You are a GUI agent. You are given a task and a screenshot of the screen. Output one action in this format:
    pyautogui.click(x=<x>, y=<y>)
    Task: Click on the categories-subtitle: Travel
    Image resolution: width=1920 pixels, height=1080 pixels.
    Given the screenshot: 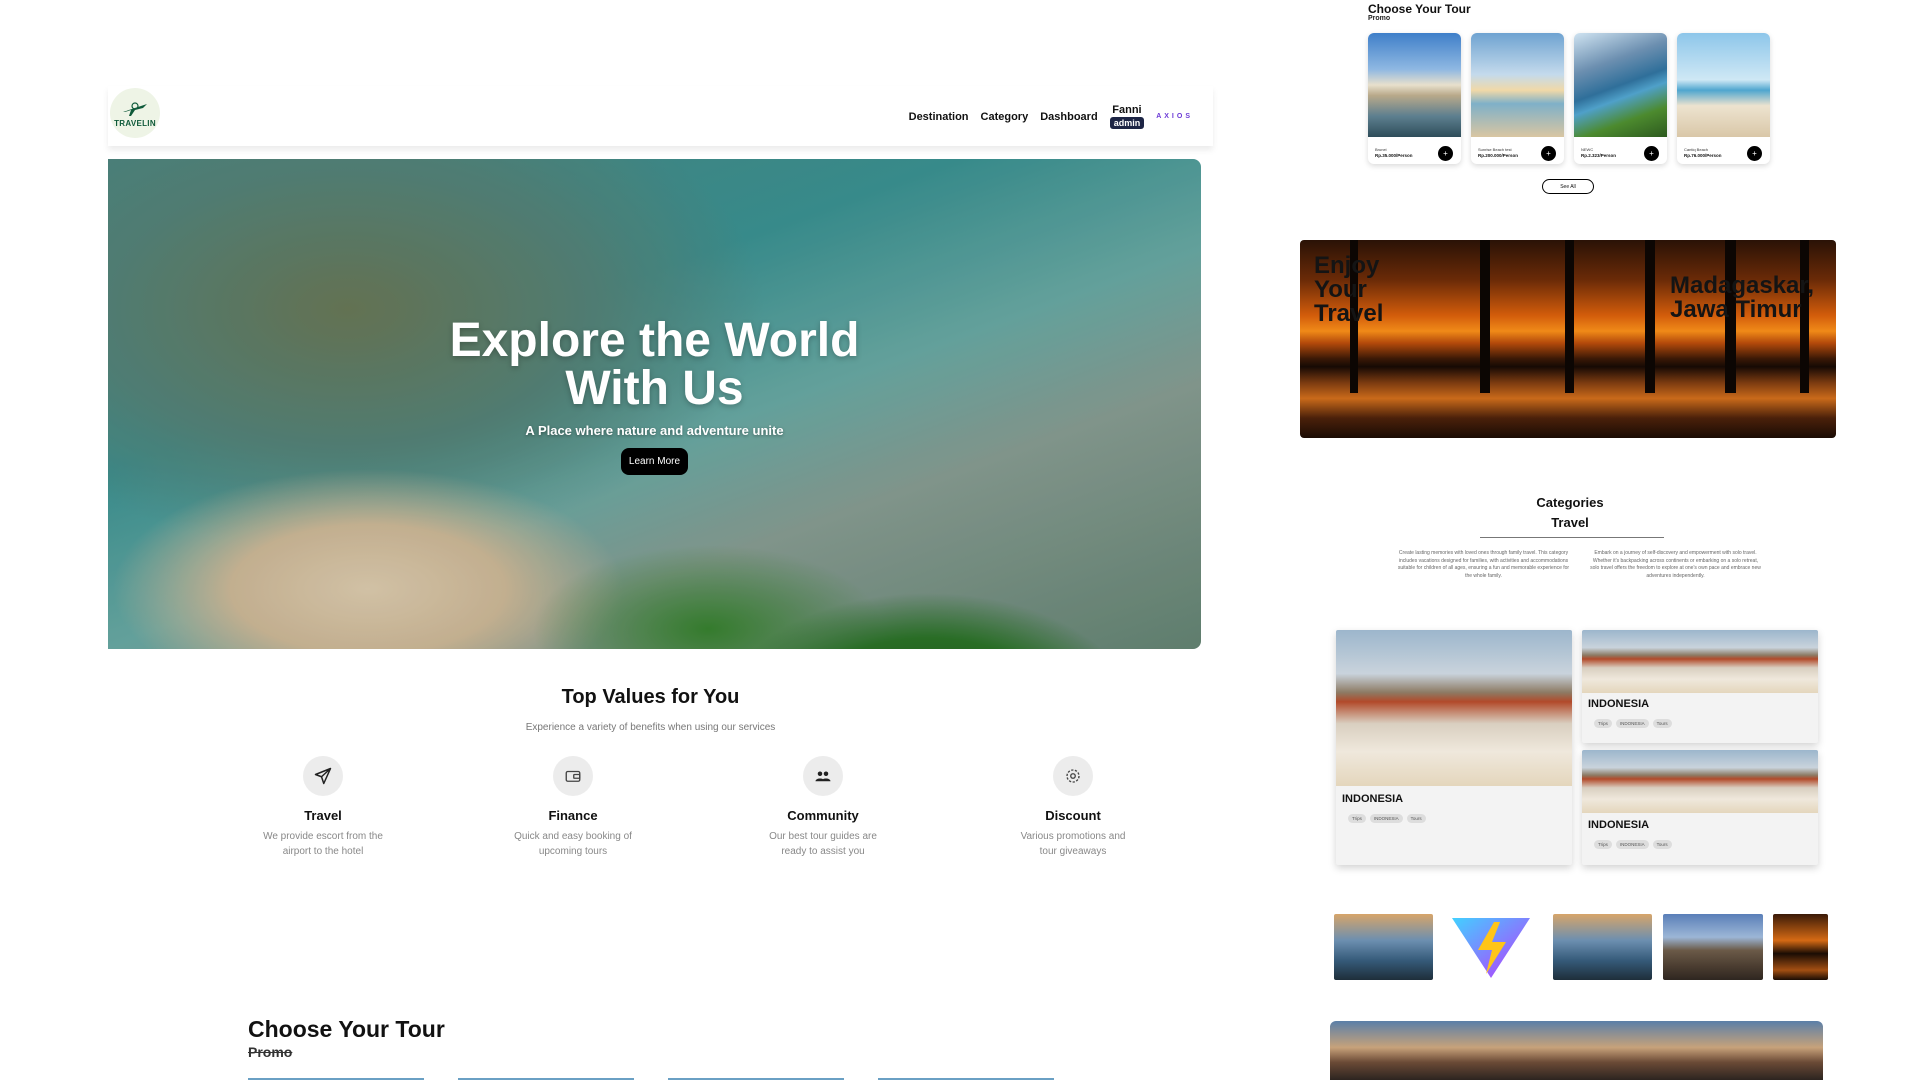 What is the action you would take?
    pyautogui.click(x=1570, y=522)
    